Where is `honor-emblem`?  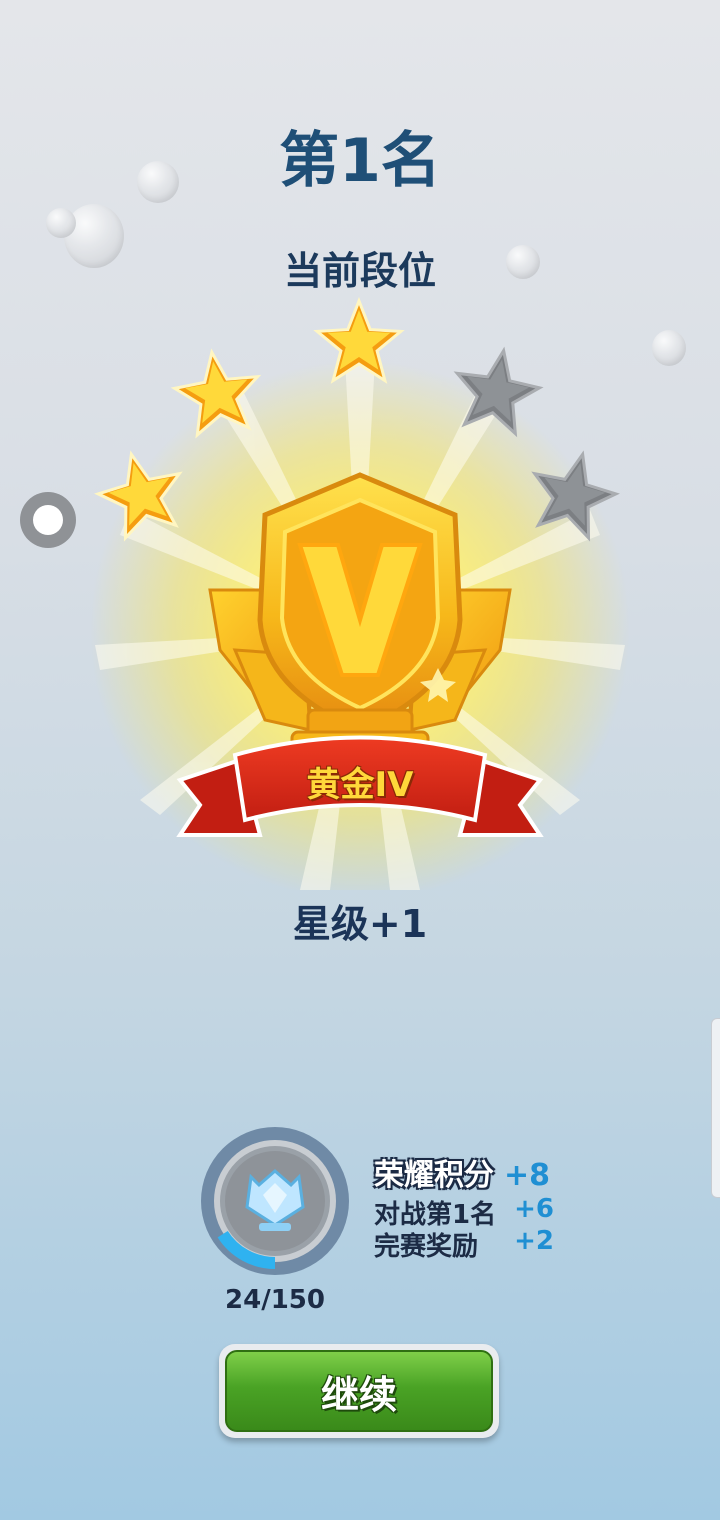
honor-emblem is located at coordinates (275, 1201).